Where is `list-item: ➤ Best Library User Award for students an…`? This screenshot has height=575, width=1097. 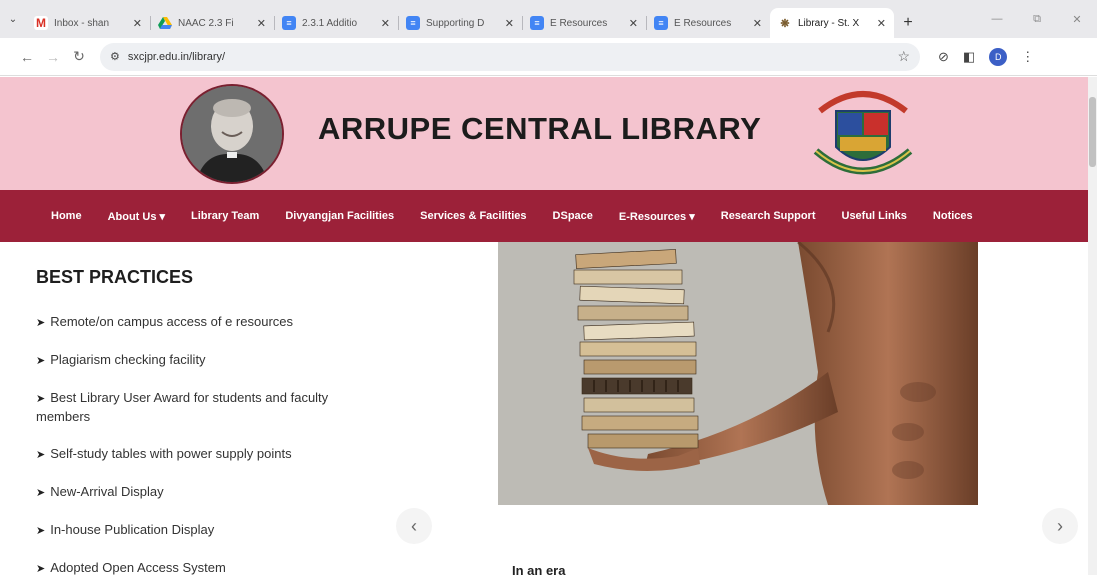 list-item: ➤ Best Library User Award for students an… is located at coordinates (182, 407).